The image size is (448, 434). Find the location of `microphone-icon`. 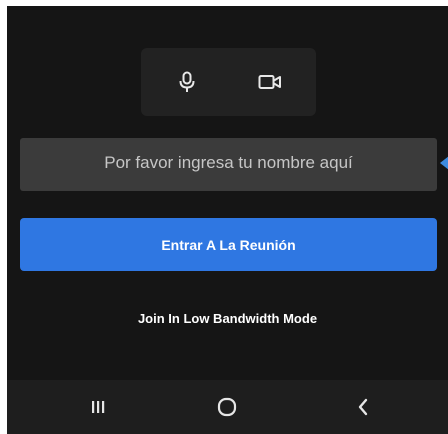

microphone-icon is located at coordinates (187, 81).